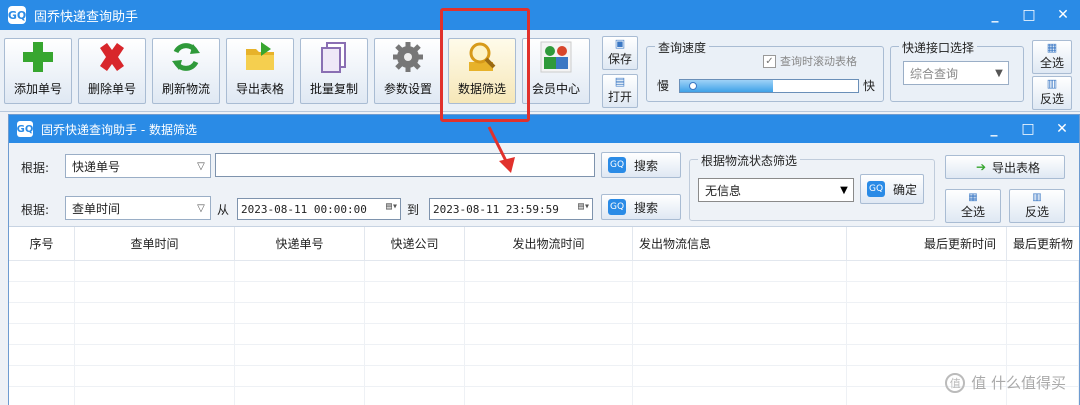 This screenshot has height=405, width=1080. I want to click on save-button: ▣ 保存, so click(620, 53).